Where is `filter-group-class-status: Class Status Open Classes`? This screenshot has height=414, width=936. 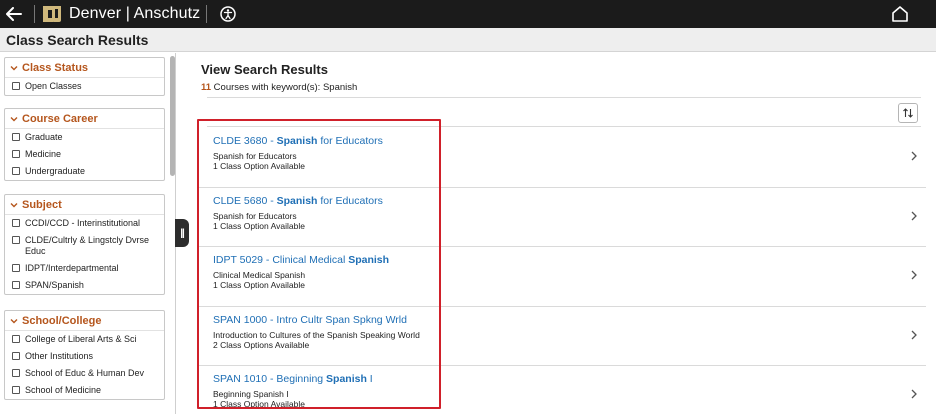 filter-group-class-status: Class Status Open Classes is located at coordinates (84, 76).